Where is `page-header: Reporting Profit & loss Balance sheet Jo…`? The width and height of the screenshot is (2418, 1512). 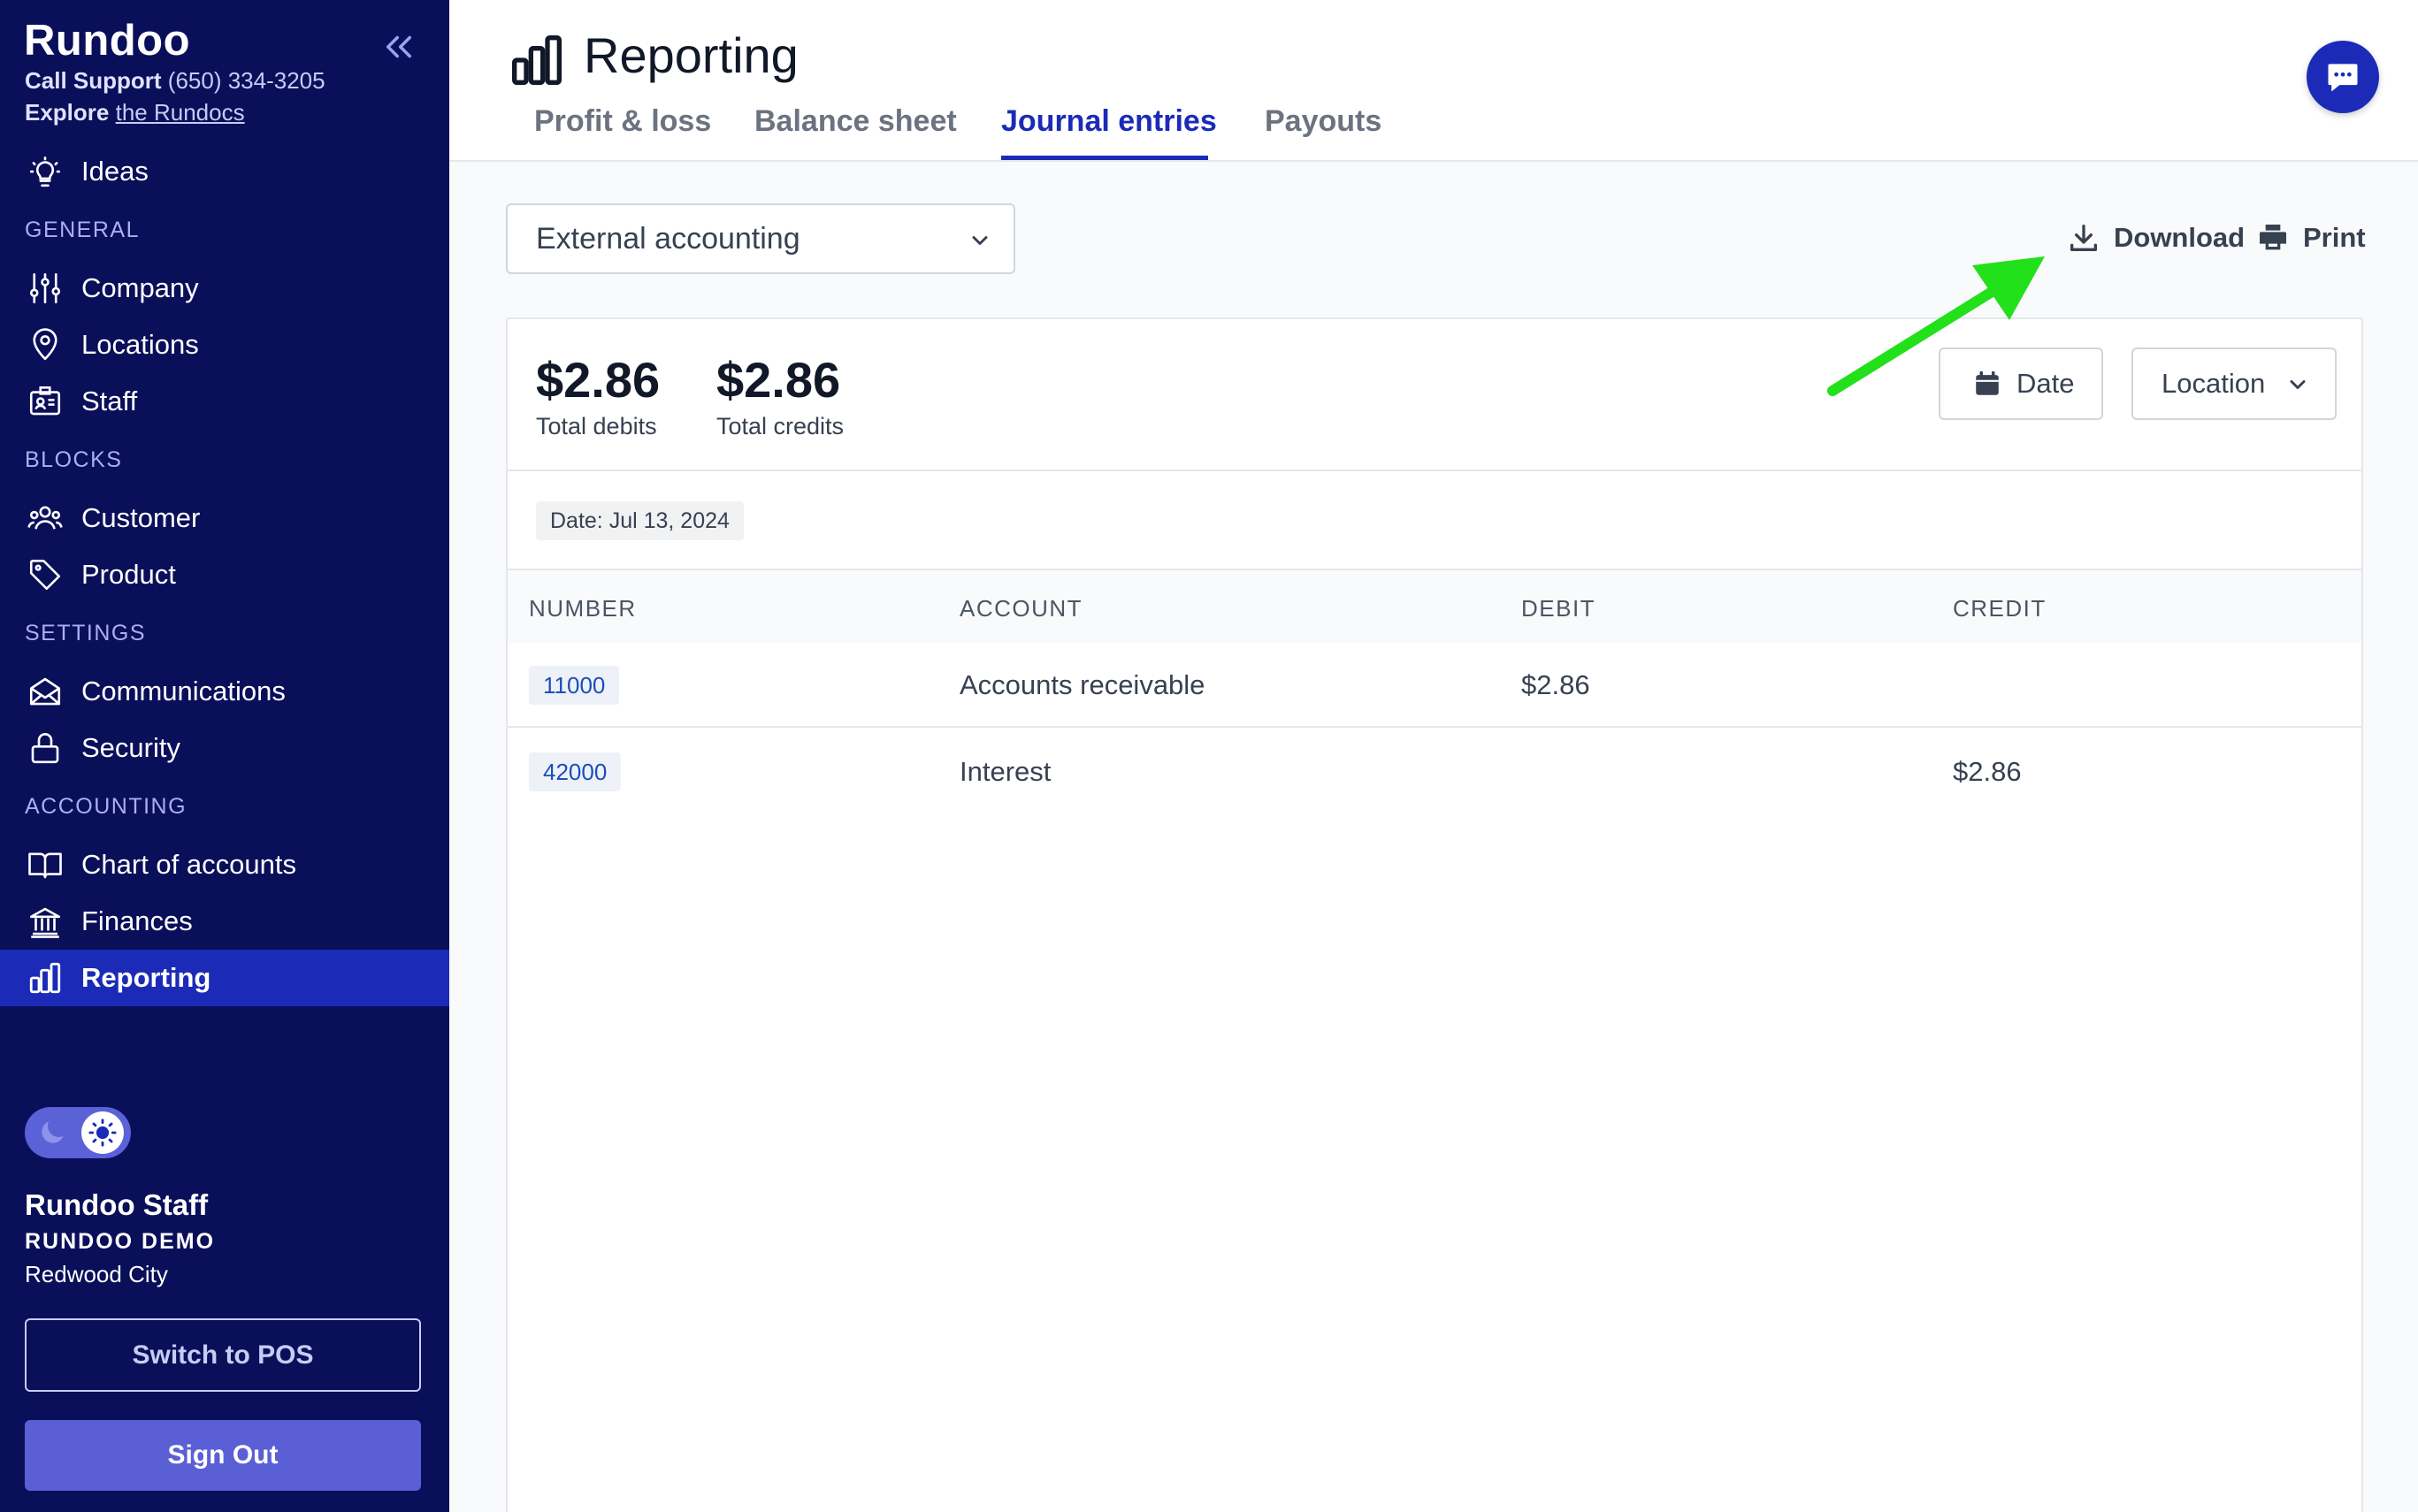 page-header: Reporting Profit & loss Balance sheet Jo… is located at coordinates (1433, 81).